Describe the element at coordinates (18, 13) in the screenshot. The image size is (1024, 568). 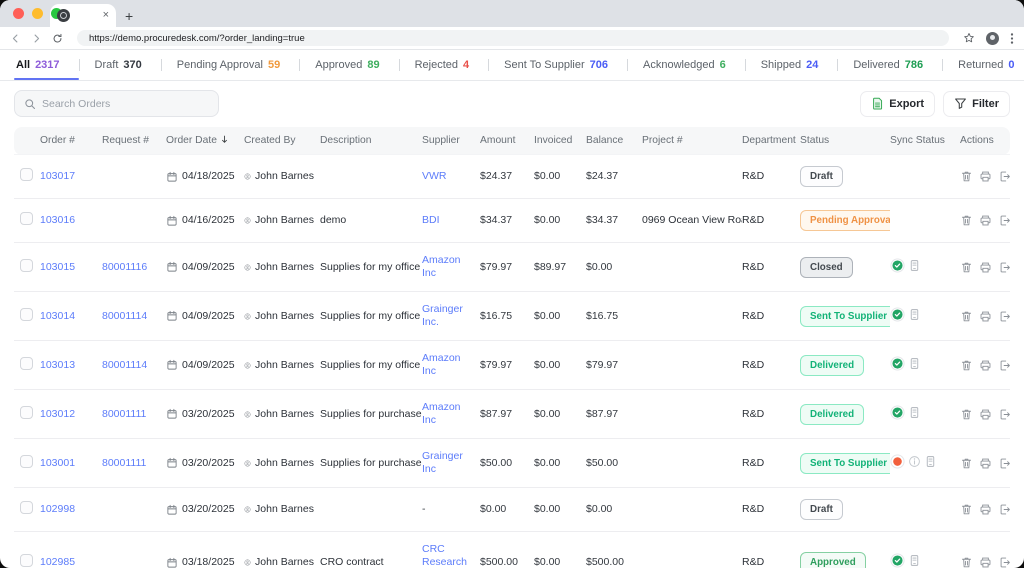
I see `close-window-button` at that location.